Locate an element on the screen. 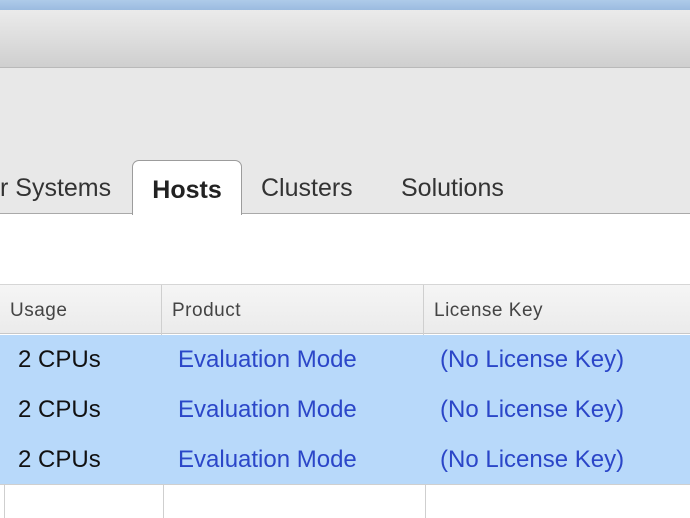 Image resolution: width=690 pixels, height=518 pixels. window-top-strip is located at coordinates (345, 5).